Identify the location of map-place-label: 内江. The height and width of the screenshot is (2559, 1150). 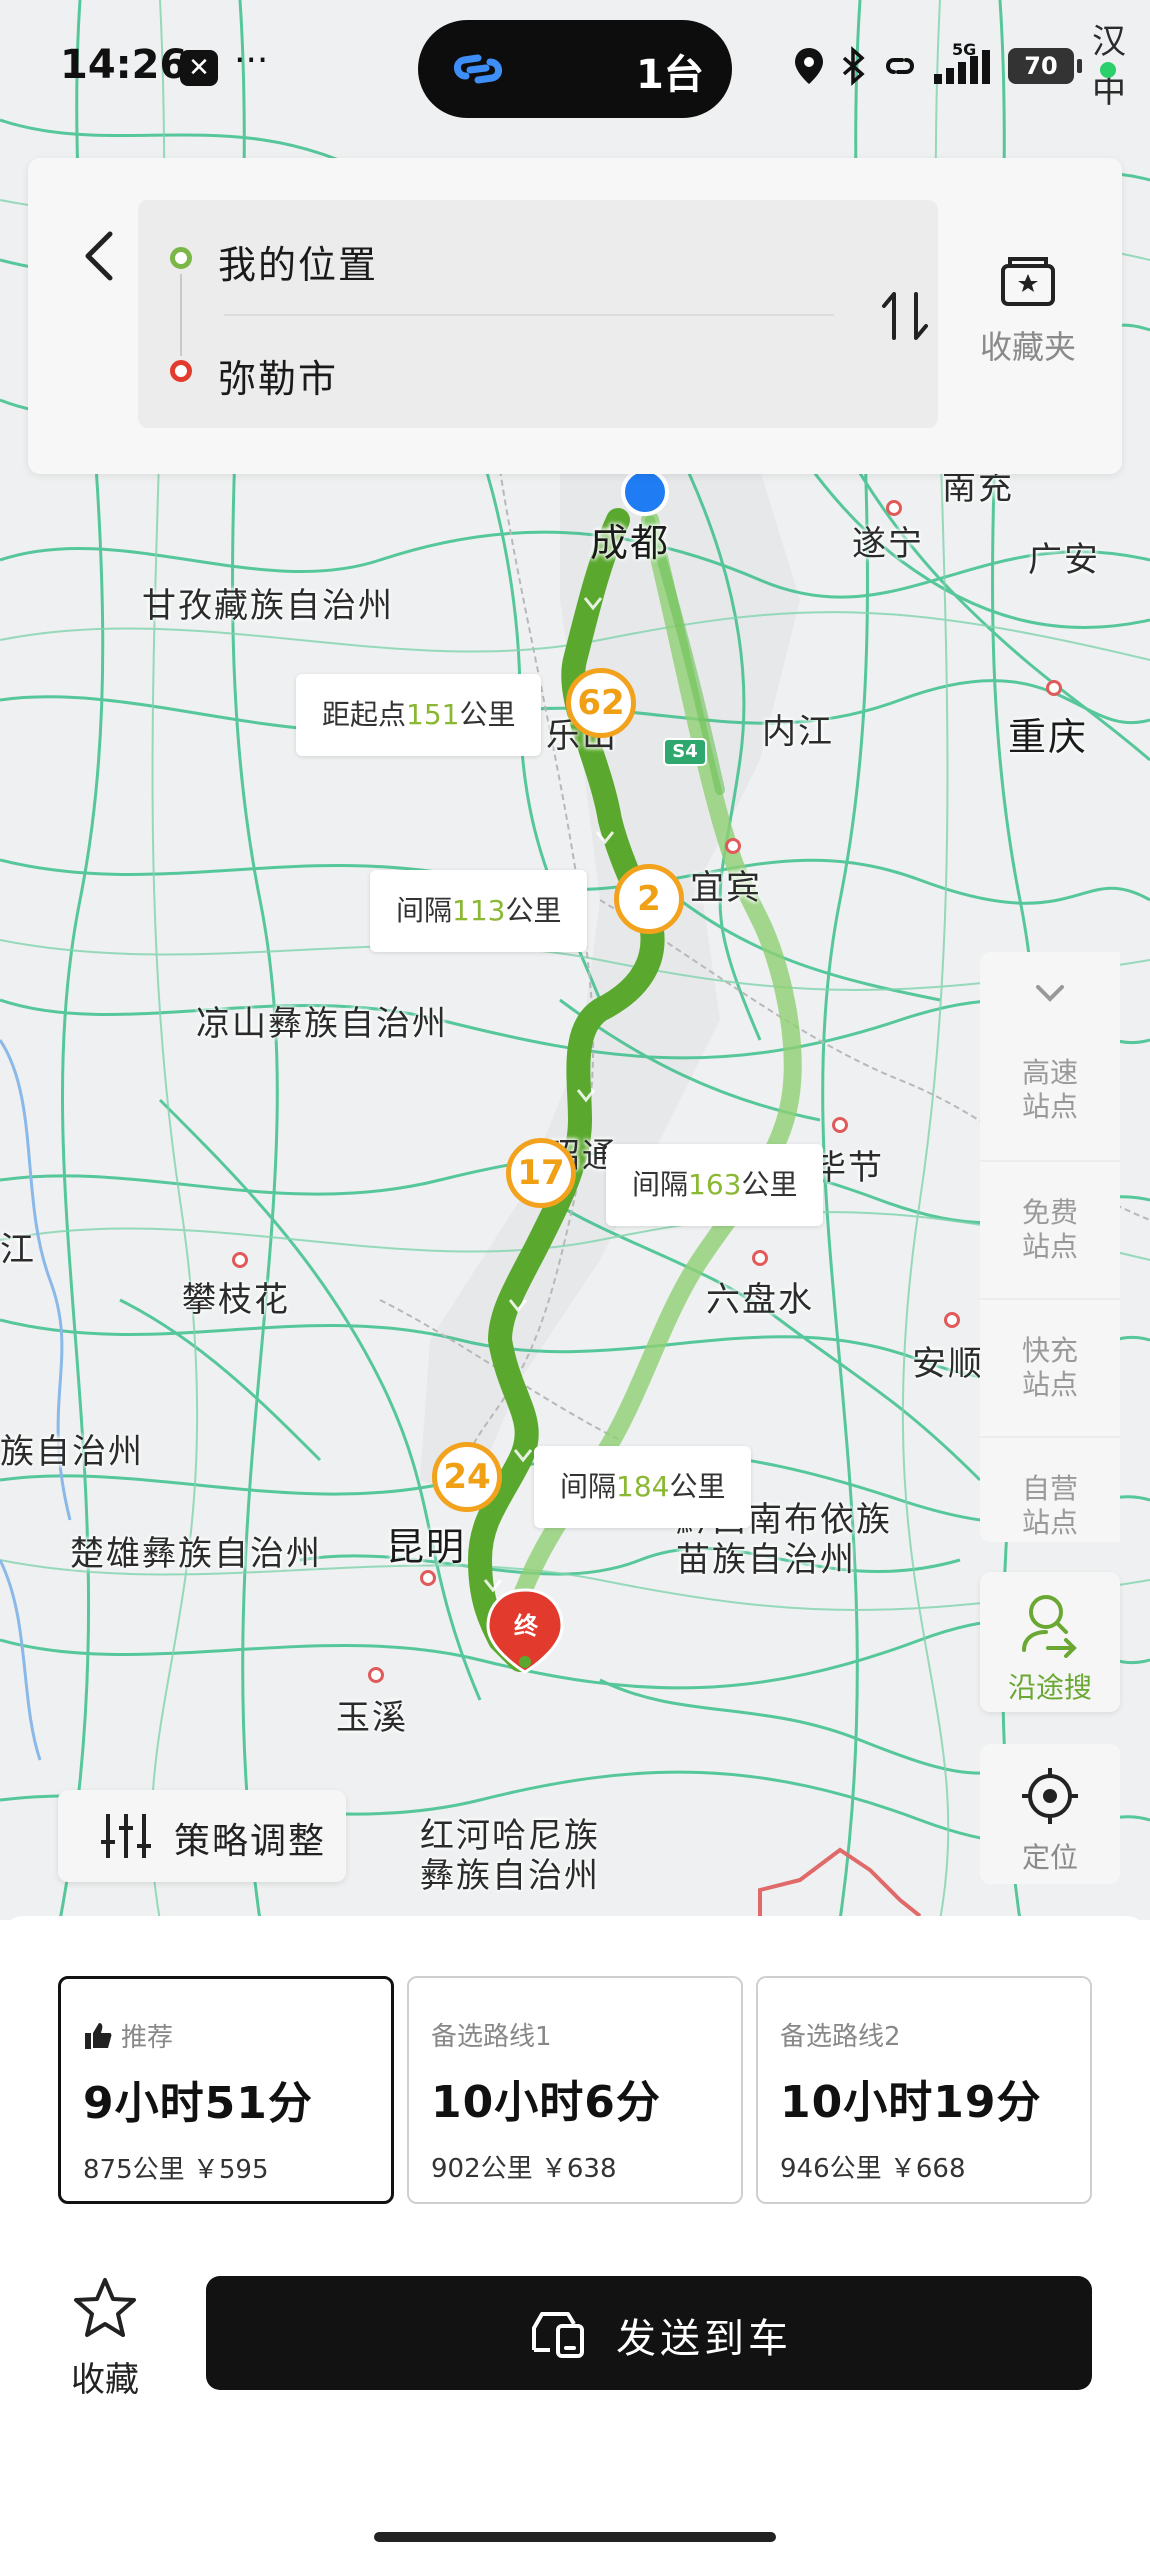
(798, 732).